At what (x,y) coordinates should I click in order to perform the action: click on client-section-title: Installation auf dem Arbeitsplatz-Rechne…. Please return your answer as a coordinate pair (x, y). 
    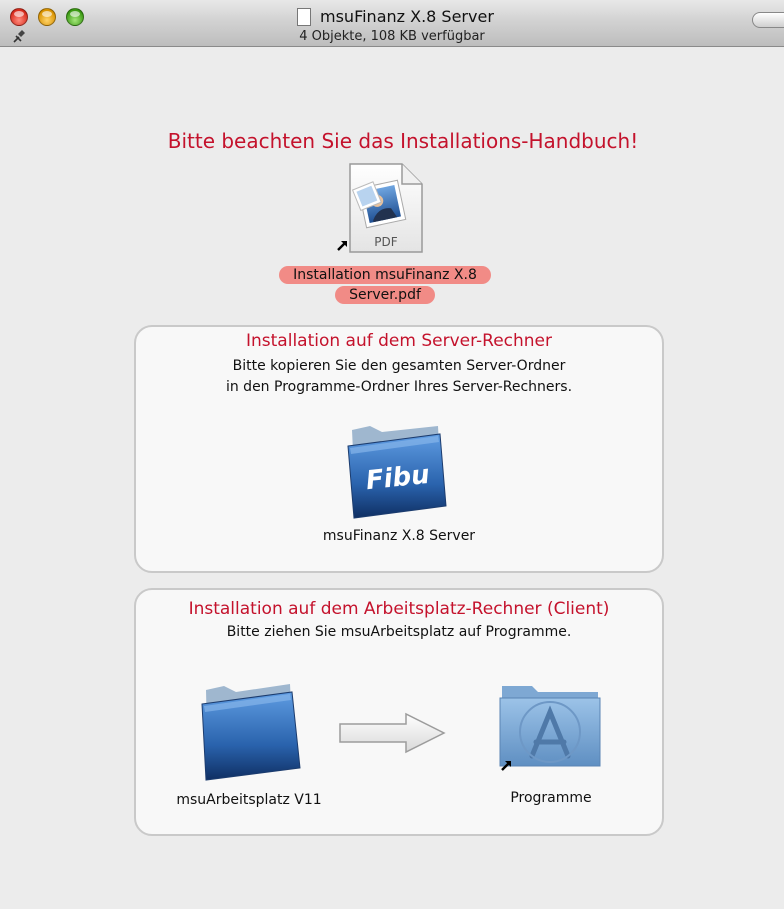
    Looking at the image, I should click on (399, 609).